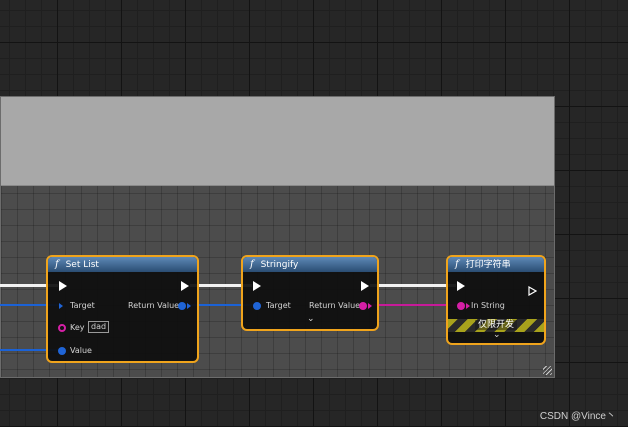 This screenshot has width=628, height=427. Describe the element at coordinates (81, 350) in the screenshot. I see `value-pin-label: Value` at that location.